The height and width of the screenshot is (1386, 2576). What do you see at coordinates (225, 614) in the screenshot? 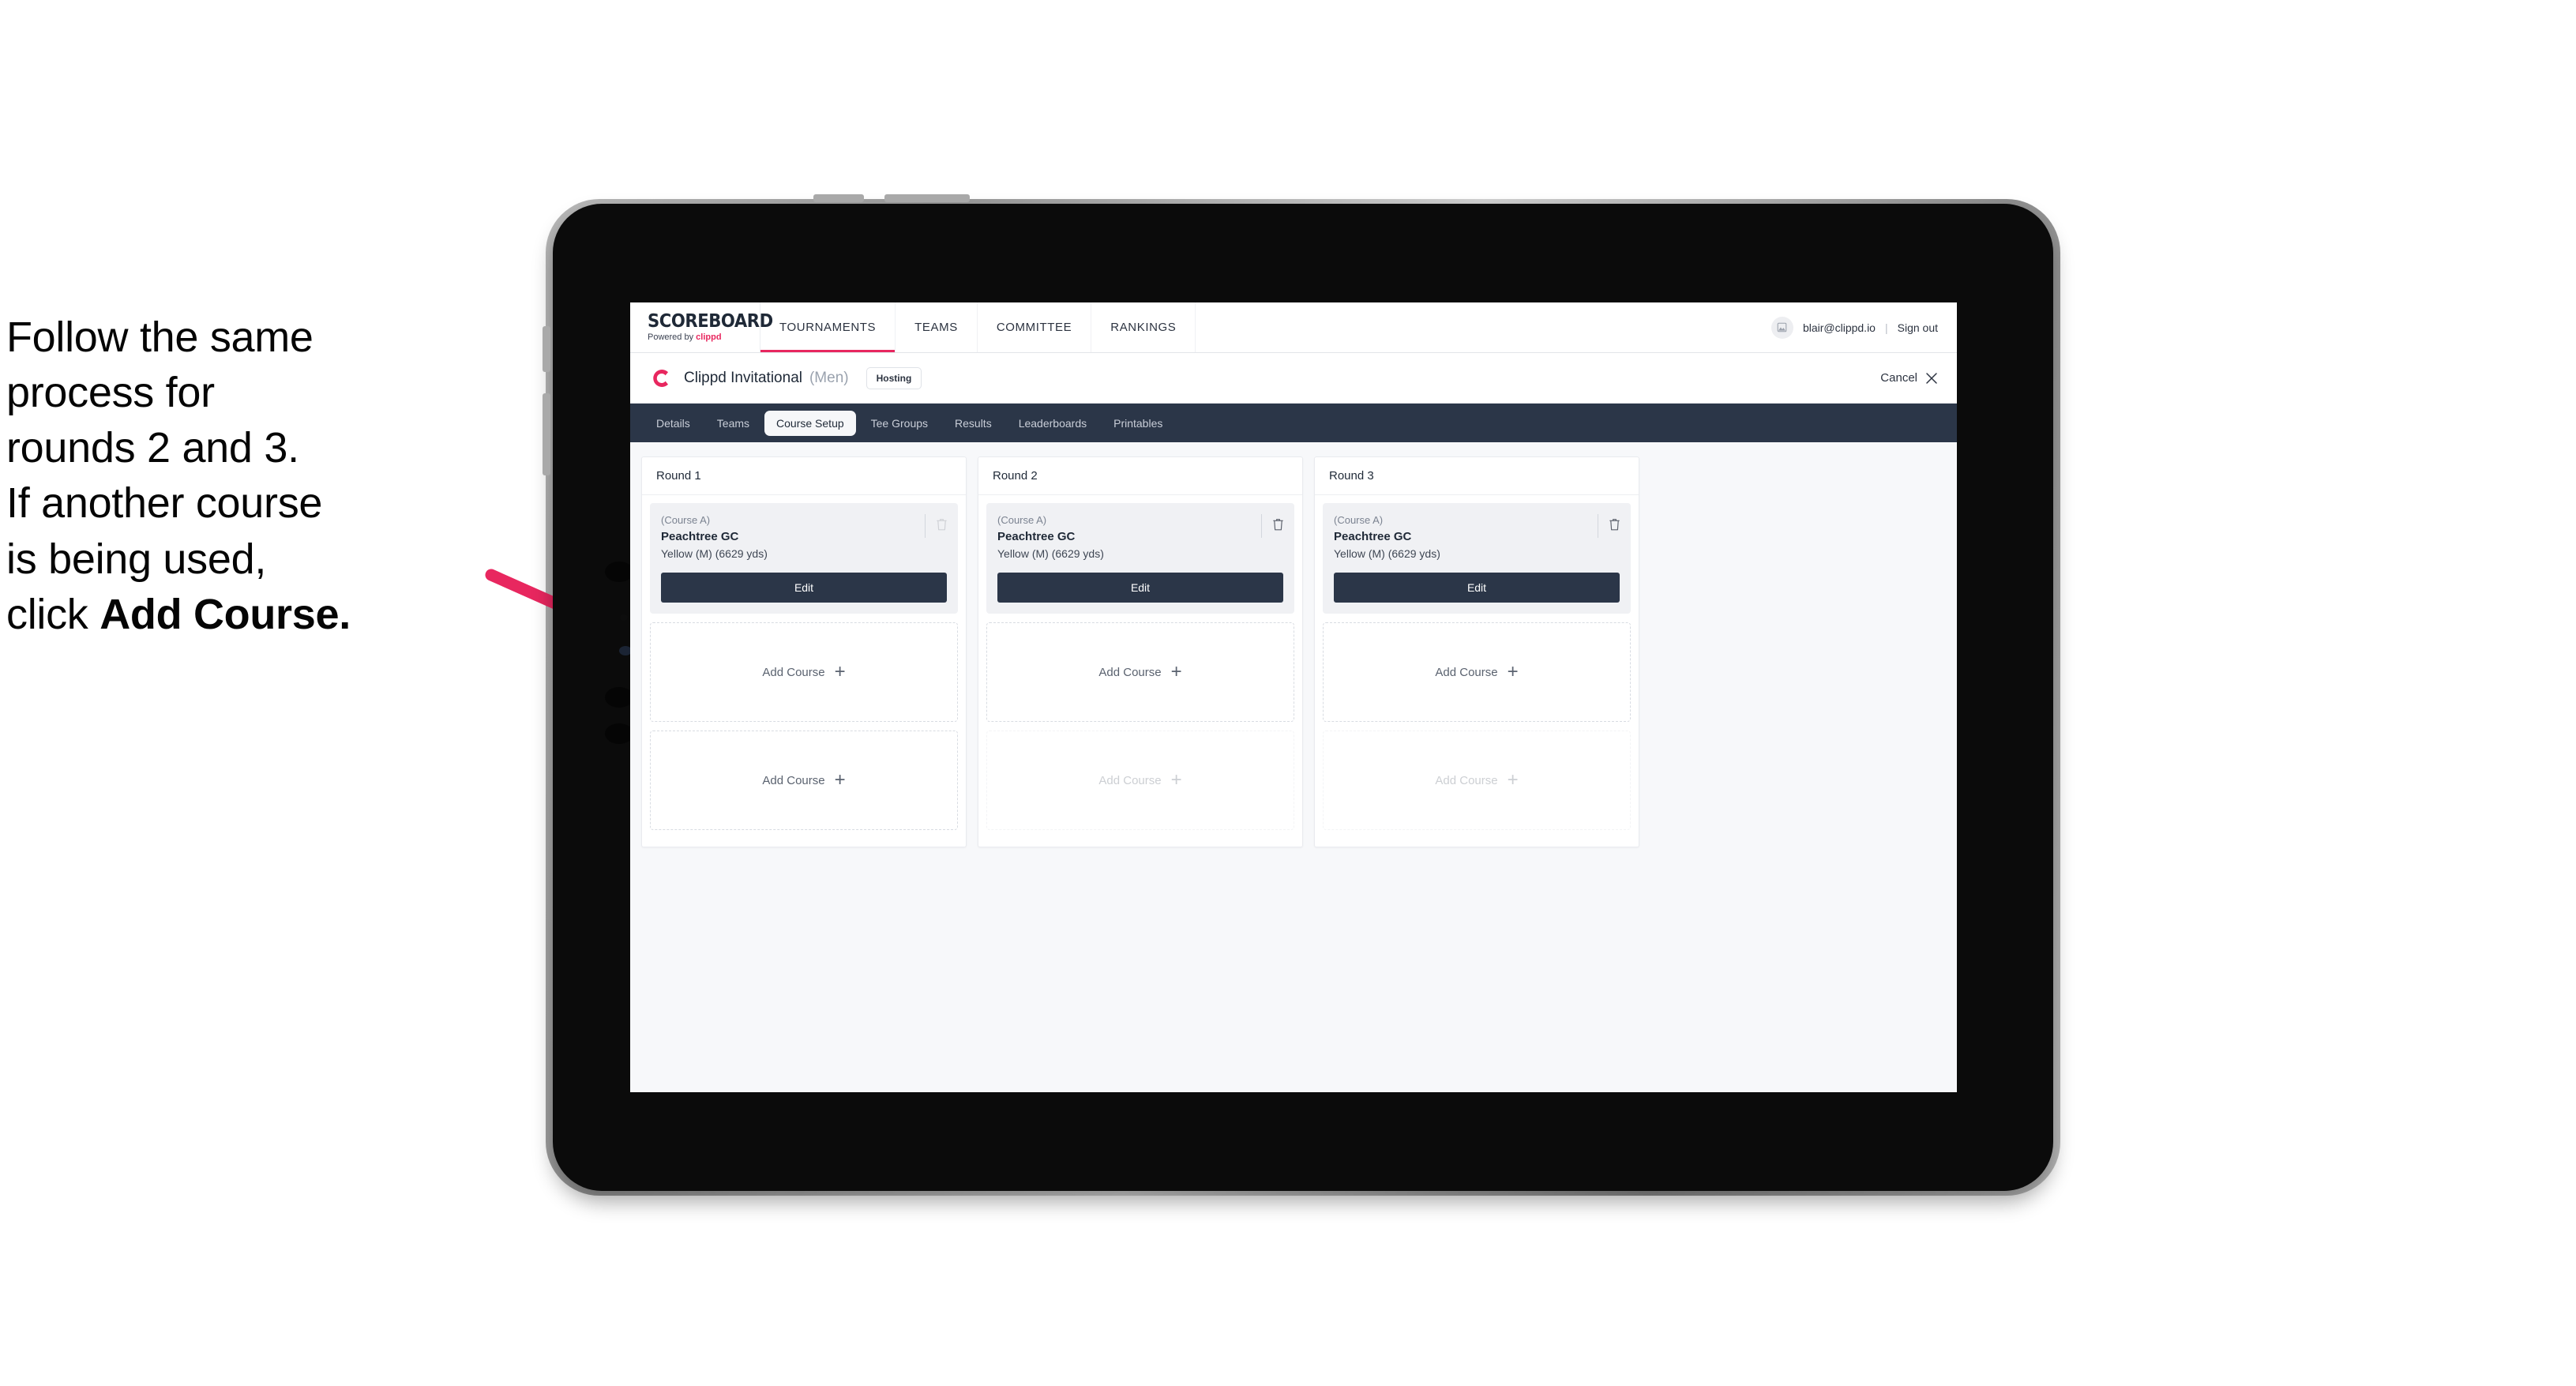
I see `caption-emphasis: Add Course.` at bounding box center [225, 614].